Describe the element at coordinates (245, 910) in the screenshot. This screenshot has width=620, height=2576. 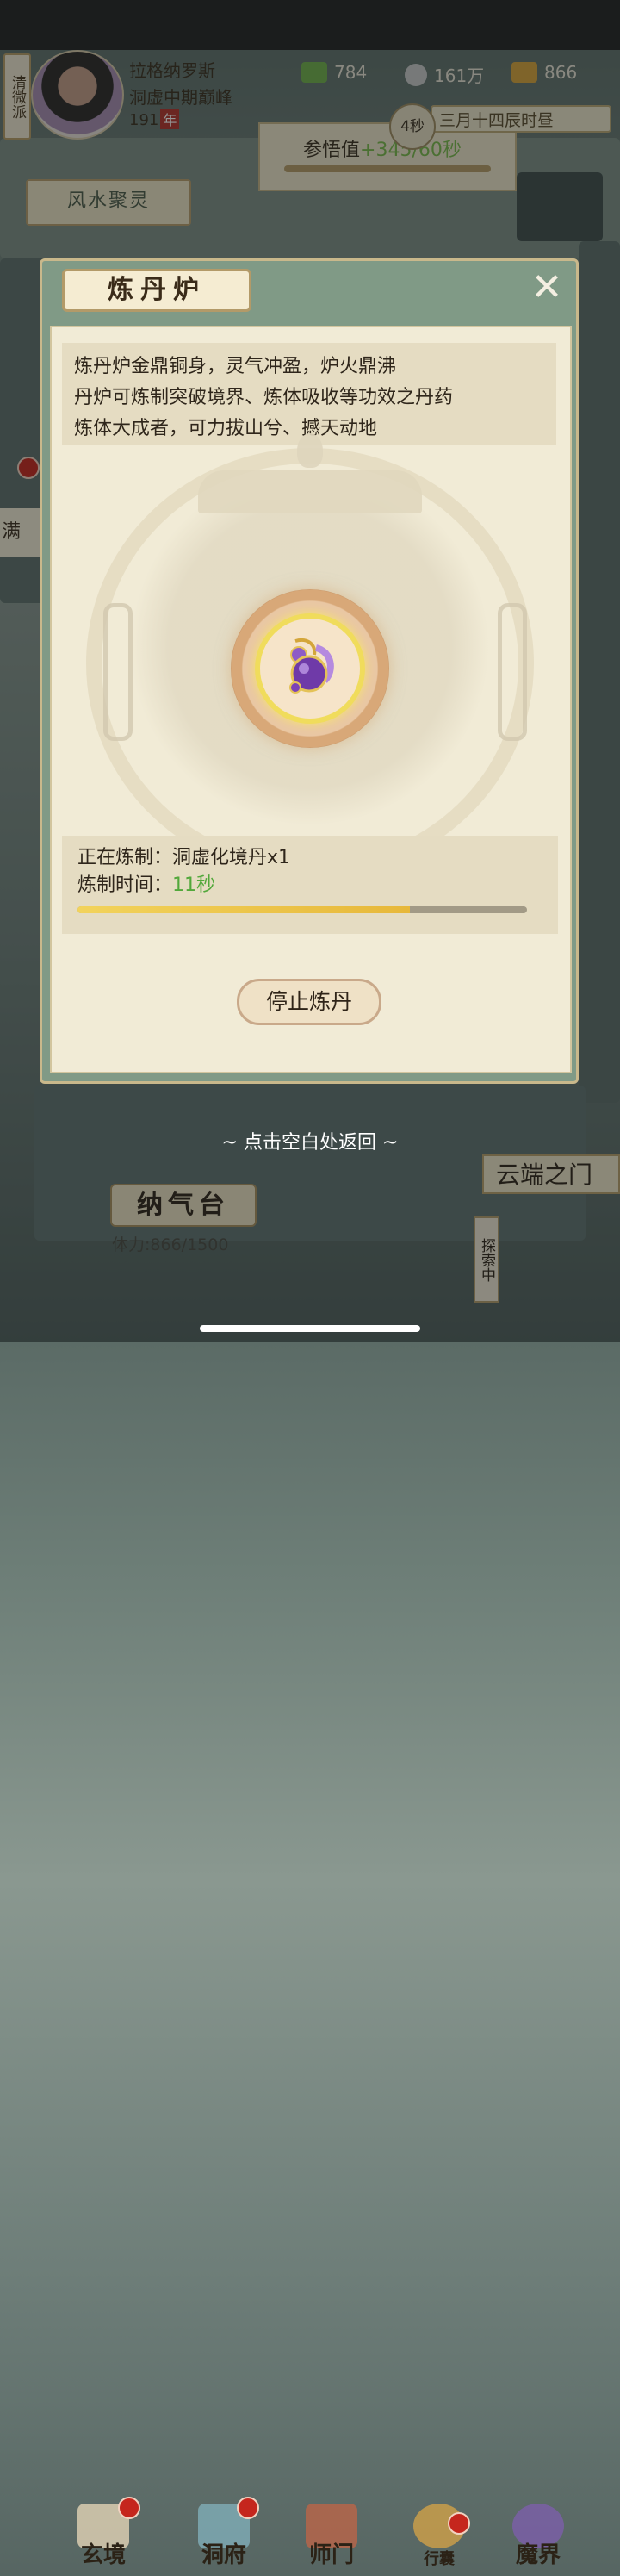
I see `crafting-progress-fill` at that location.